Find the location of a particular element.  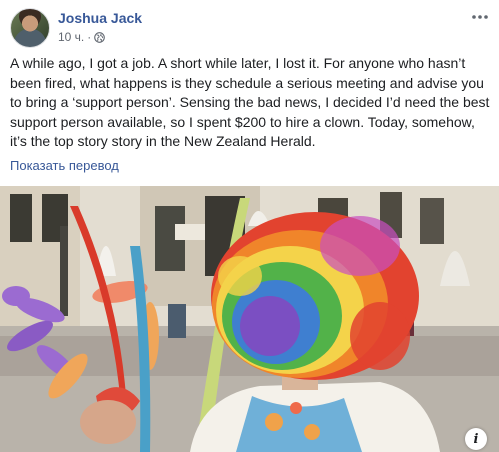

globe-icon is located at coordinates (100, 37).